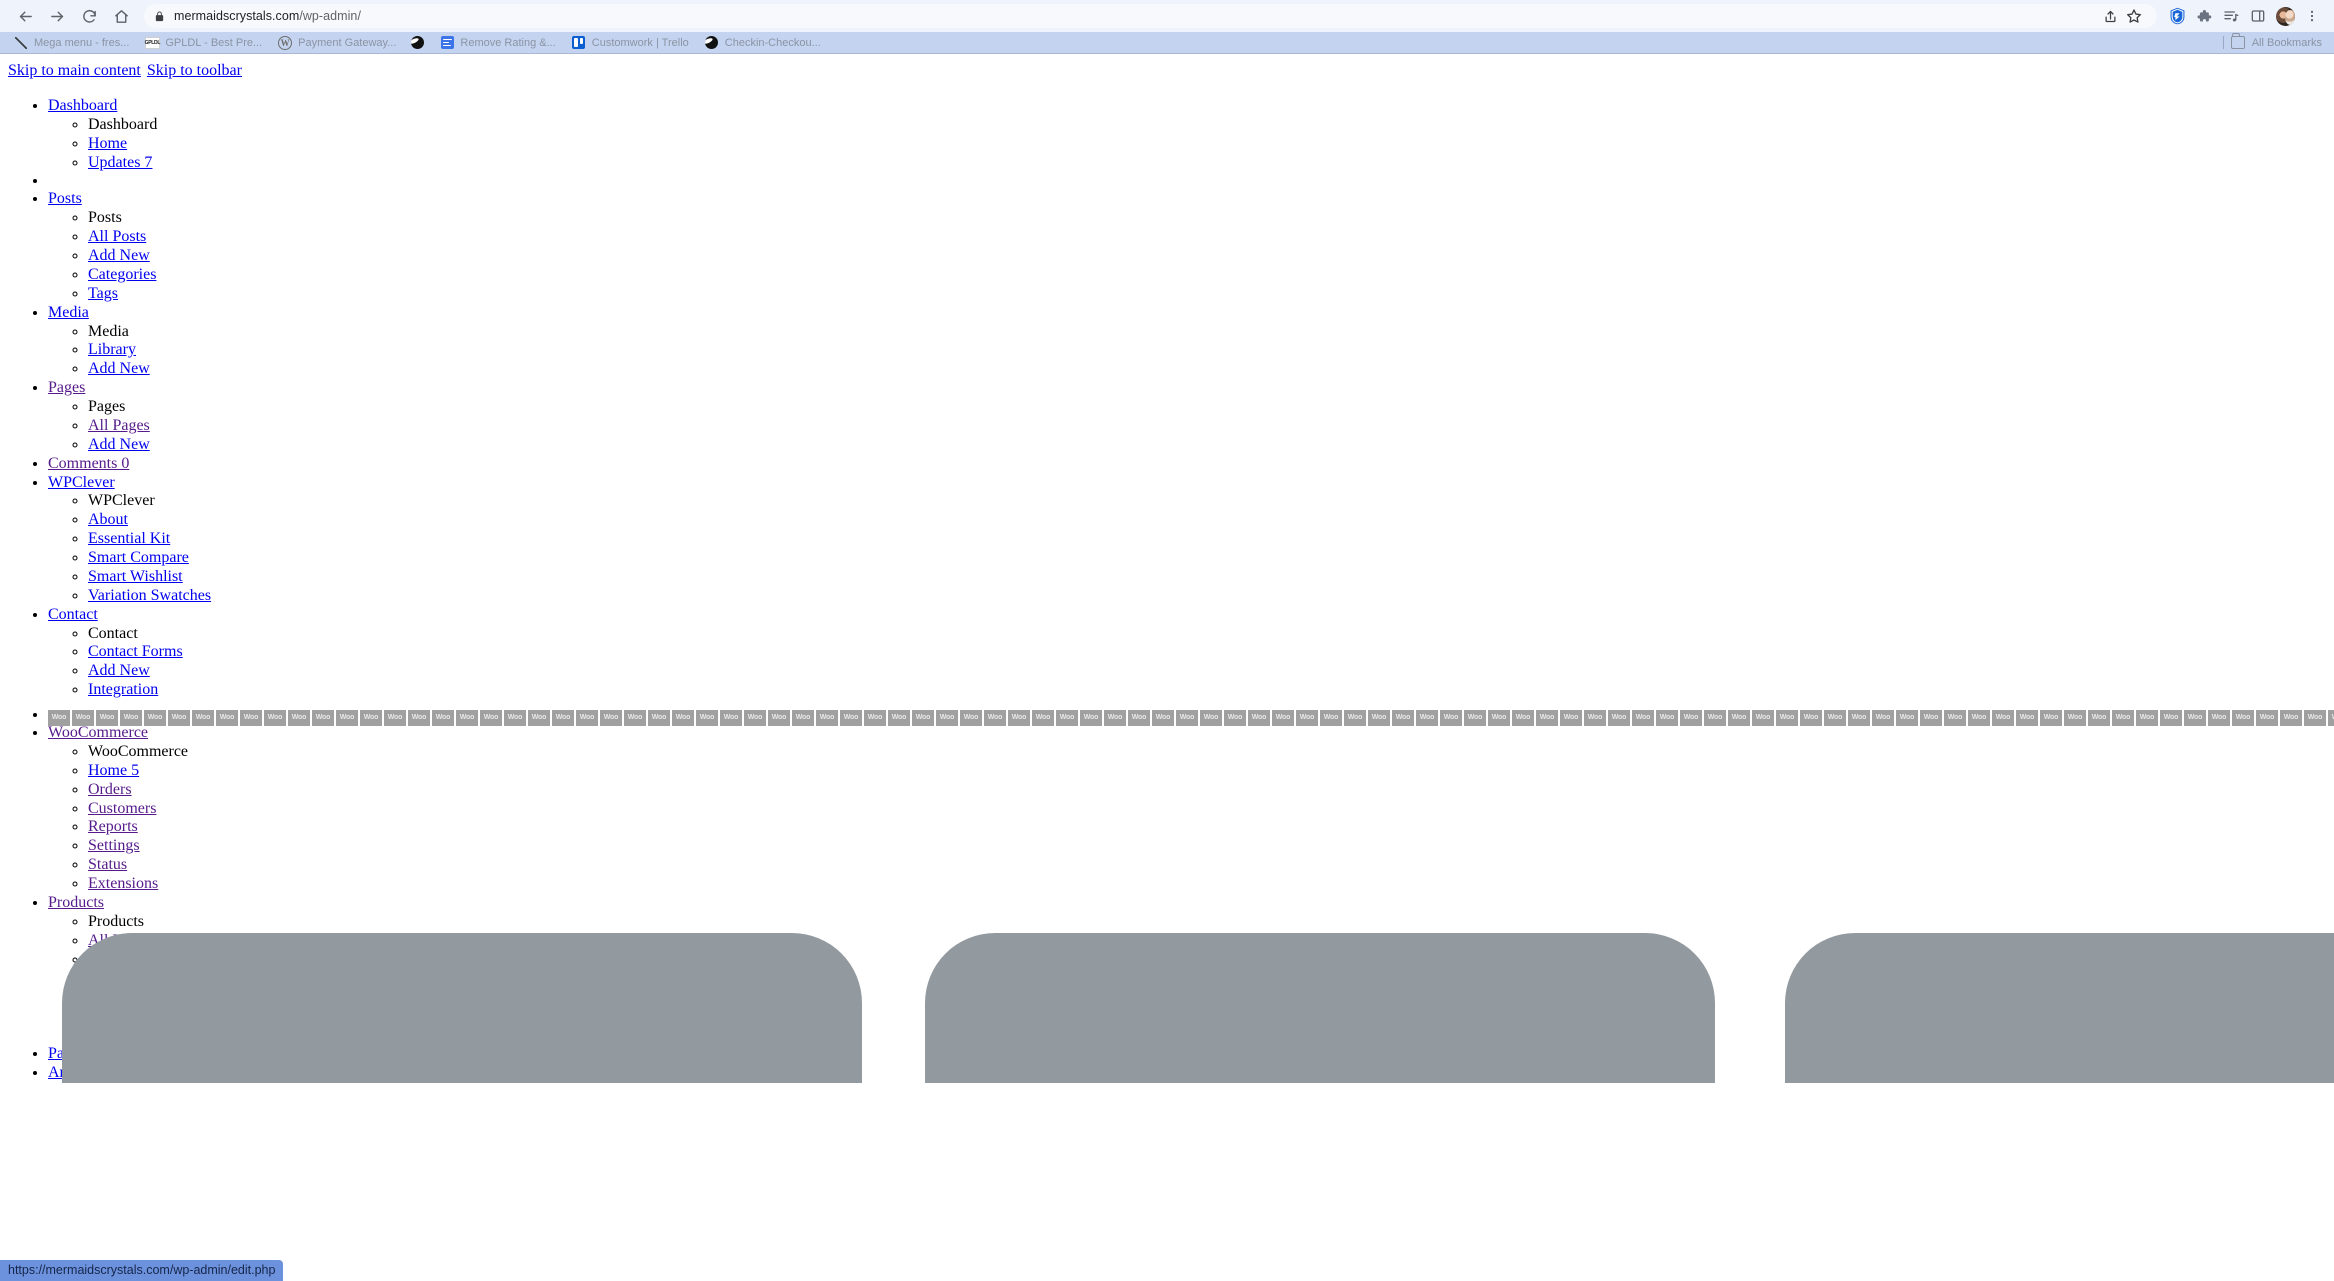 The height and width of the screenshot is (1281, 2334). What do you see at coordinates (82, 106) in the screenshot?
I see `admin-menu-top-dashboard: Dashboard` at bounding box center [82, 106].